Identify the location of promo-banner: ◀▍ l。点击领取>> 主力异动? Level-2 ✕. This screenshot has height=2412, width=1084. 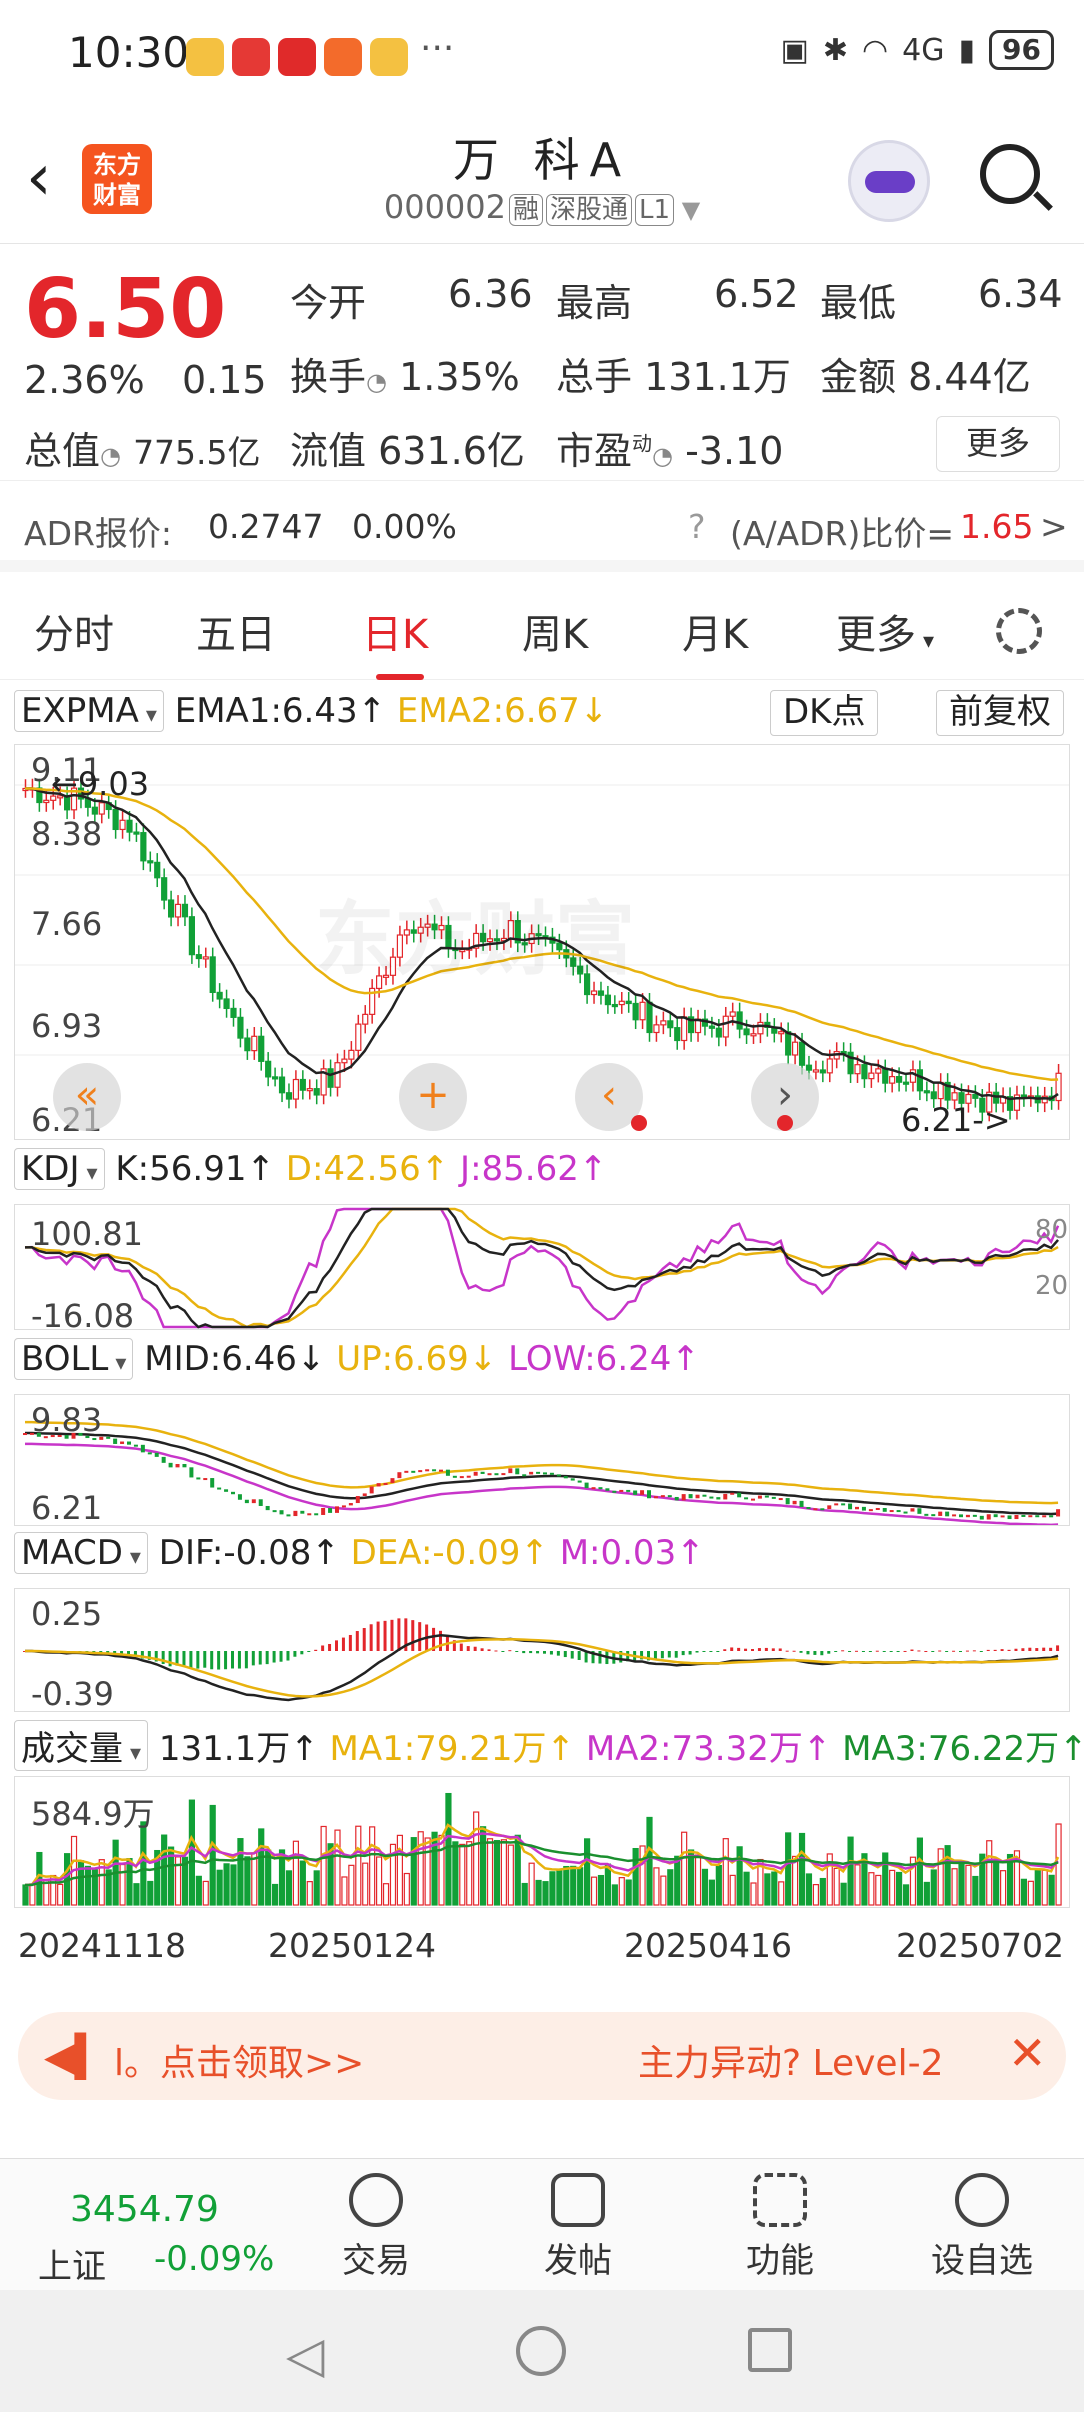
(542, 2056).